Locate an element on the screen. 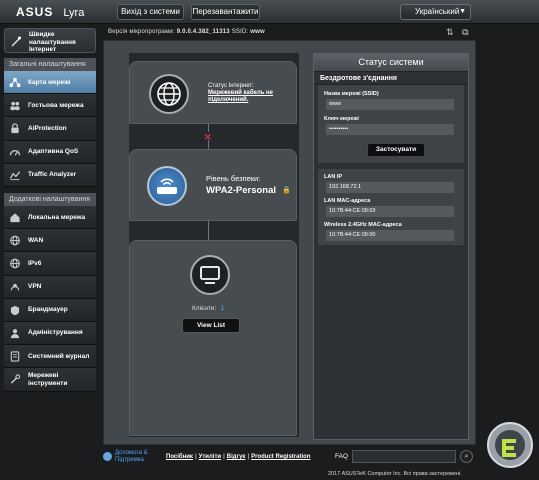 The width and height of the screenshot is (539, 480). lan-ip-label: LAN IP is located at coordinates (333, 177).